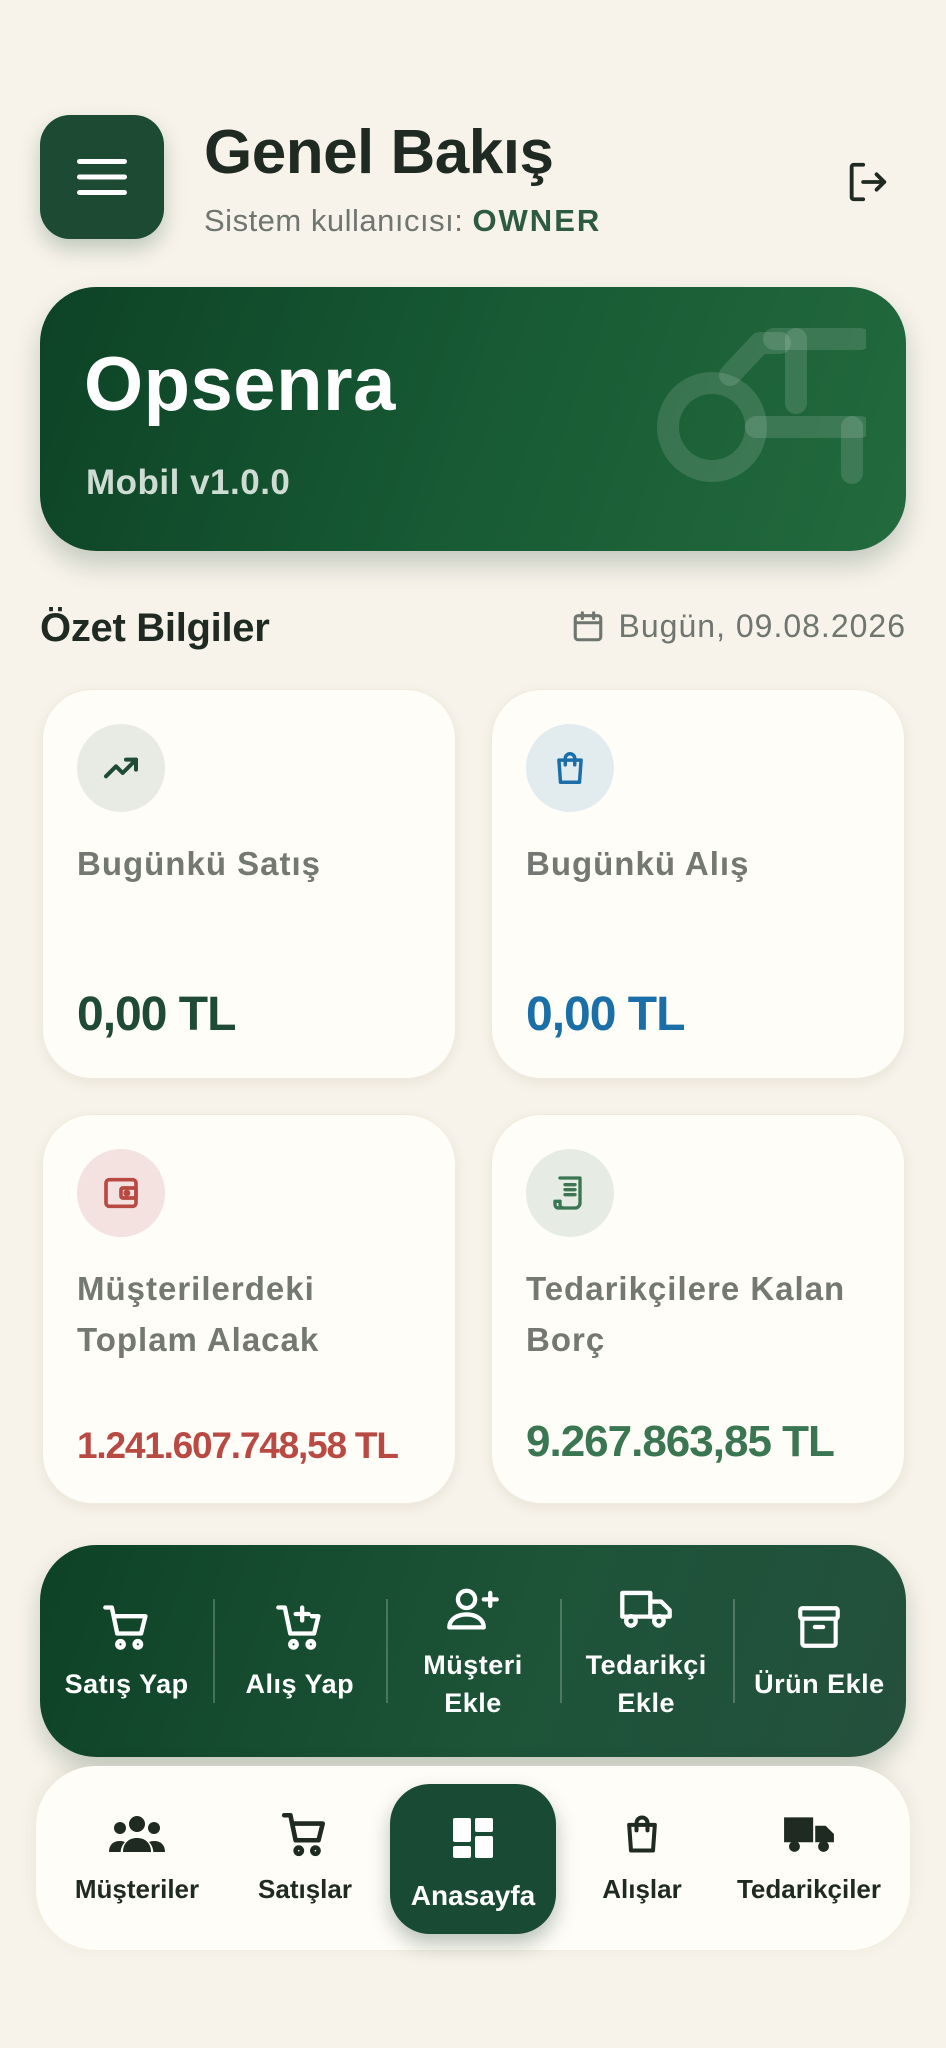 The width and height of the screenshot is (946, 2048). I want to click on card-label: Tedarikçilere Kalan Borç, so click(686, 1314).